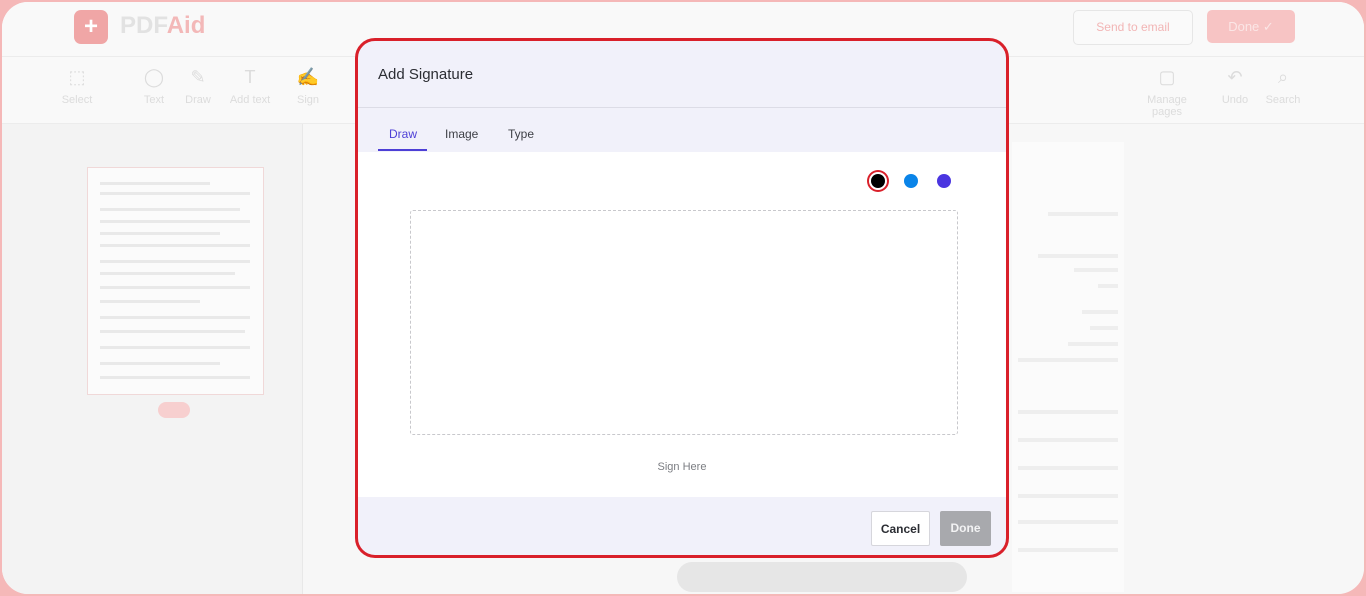 This screenshot has height=596, width=1366. I want to click on dialog-header: Add Signature, so click(682, 74).